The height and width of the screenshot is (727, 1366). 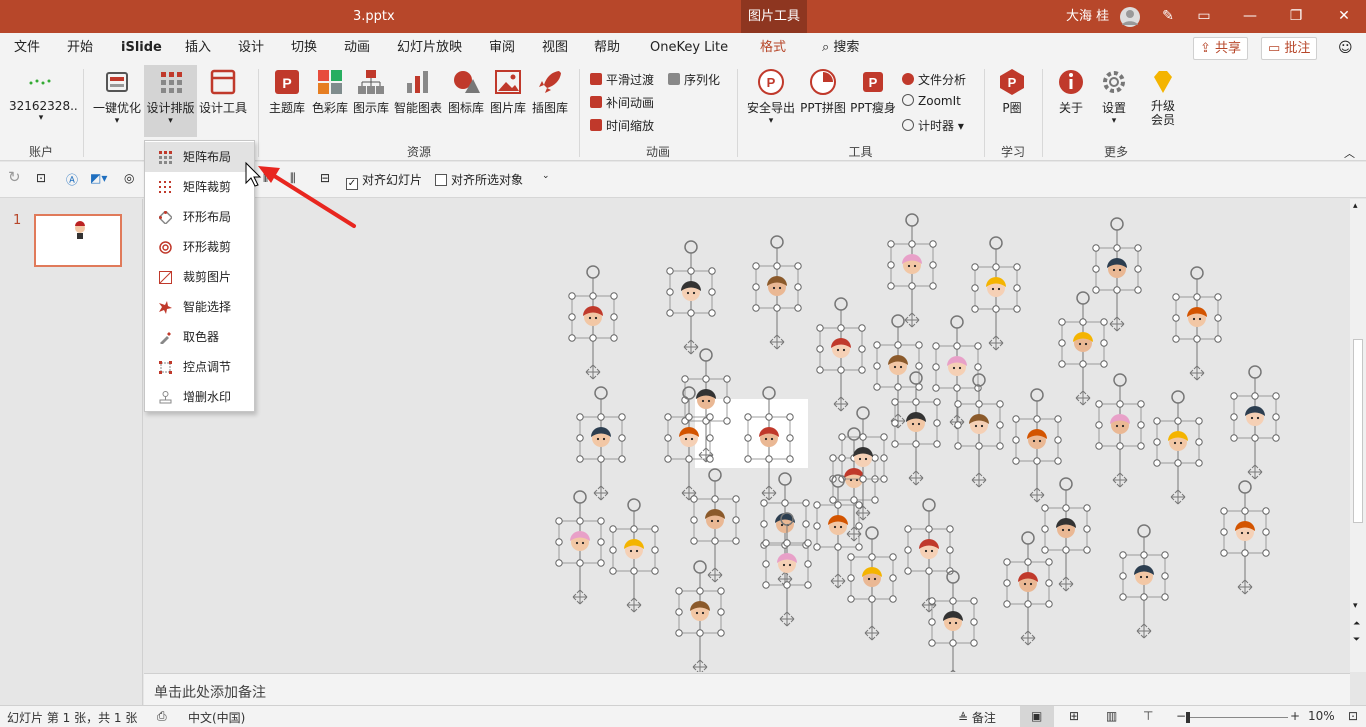 I want to click on layout-button: 设计排版 ▾, so click(x=170, y=101).